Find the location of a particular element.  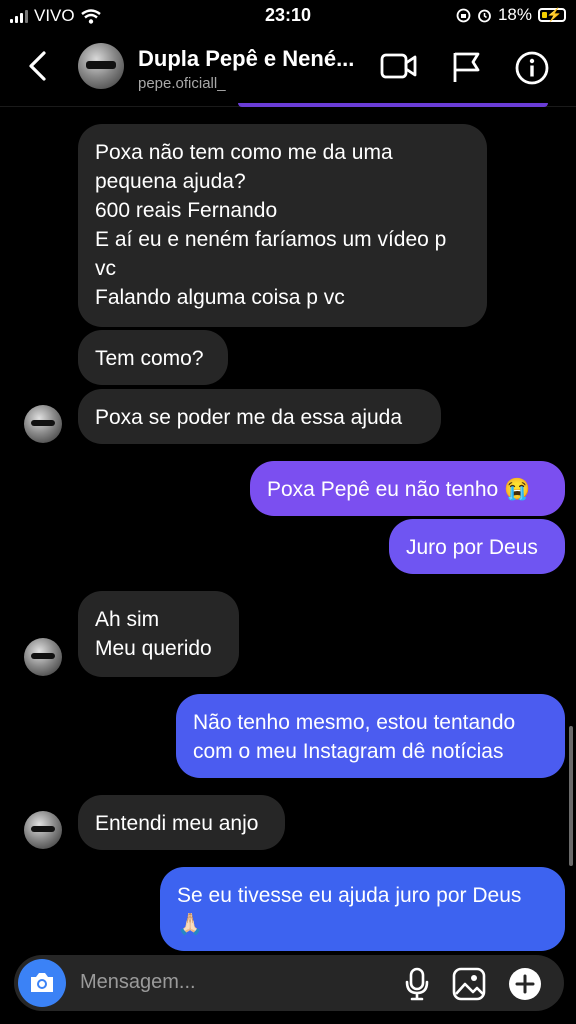

back-chevron-icon is located at coordinates (38, 66).